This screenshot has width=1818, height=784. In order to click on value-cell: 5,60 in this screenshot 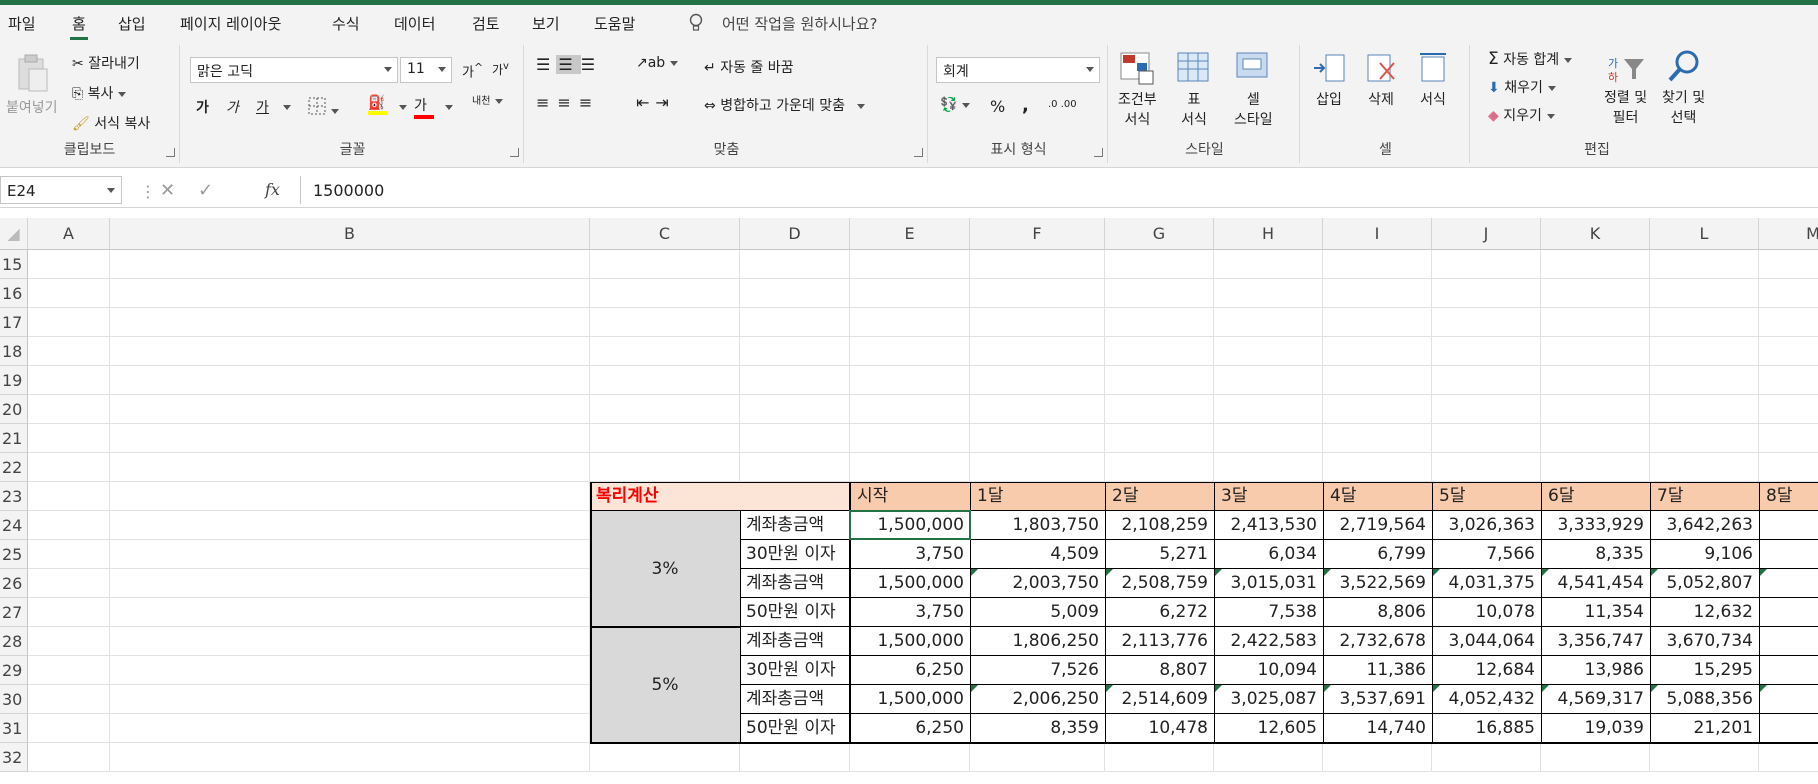, I will do `click(1788, 699)`.